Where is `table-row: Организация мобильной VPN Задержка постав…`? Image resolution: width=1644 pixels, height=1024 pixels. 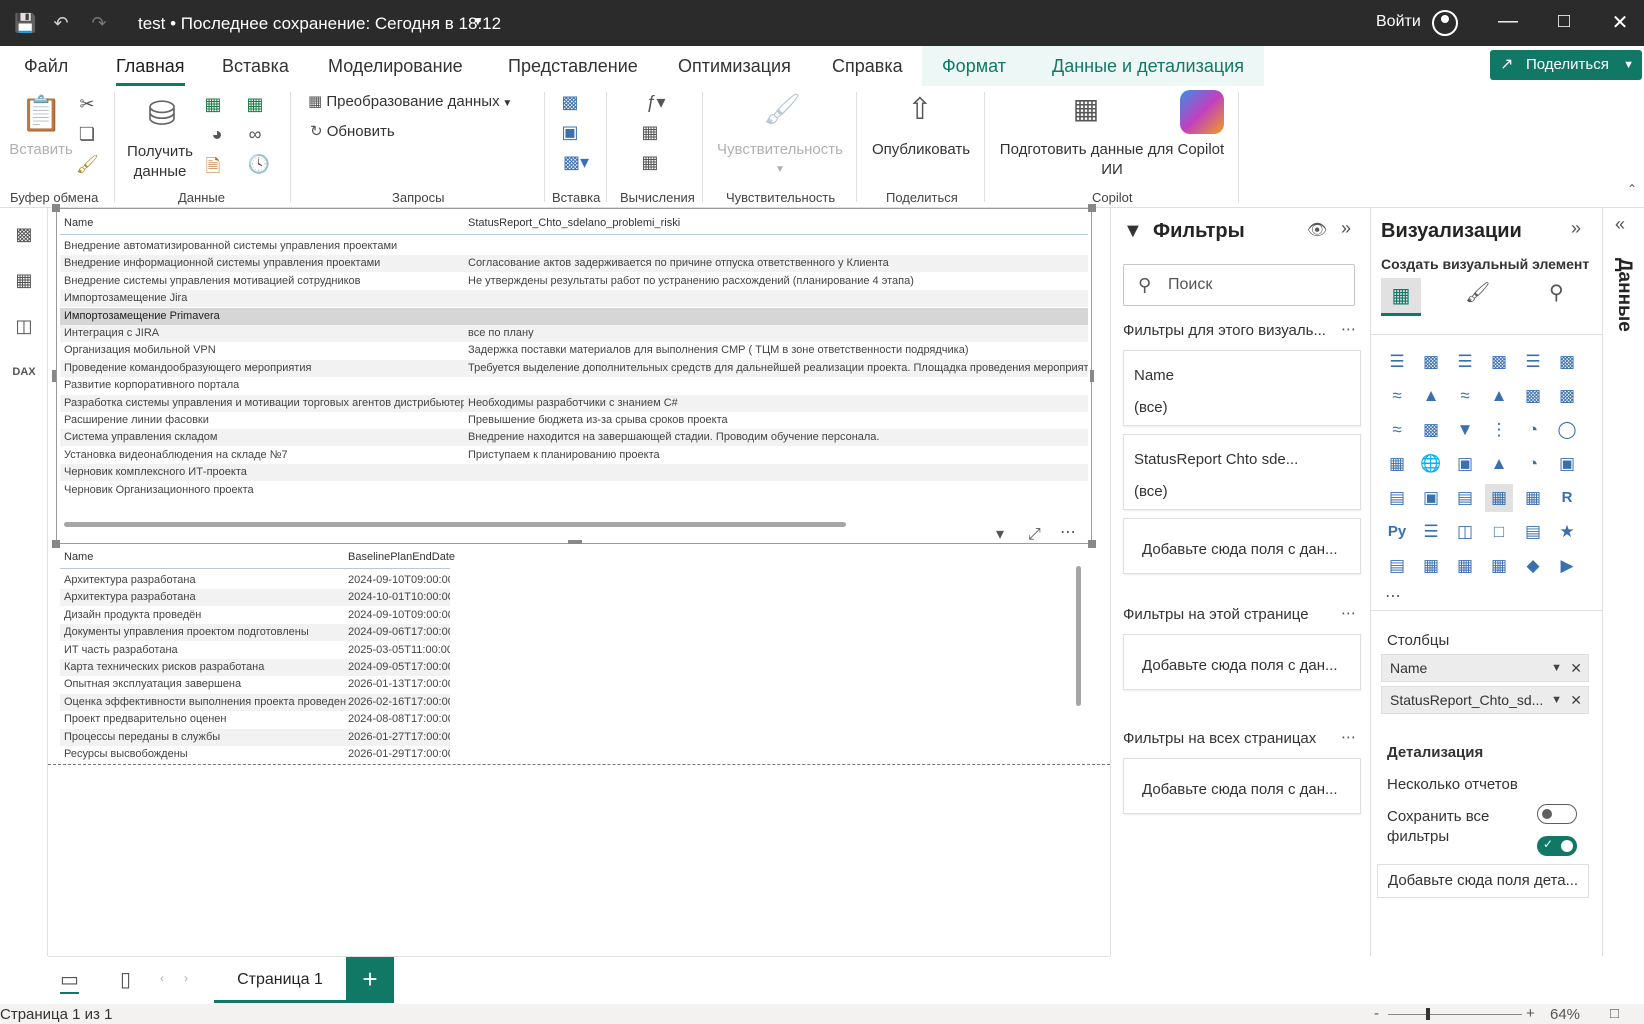 table-row: Организация мобильной VPN Задержка постав… is located at coordinates (574, 350).